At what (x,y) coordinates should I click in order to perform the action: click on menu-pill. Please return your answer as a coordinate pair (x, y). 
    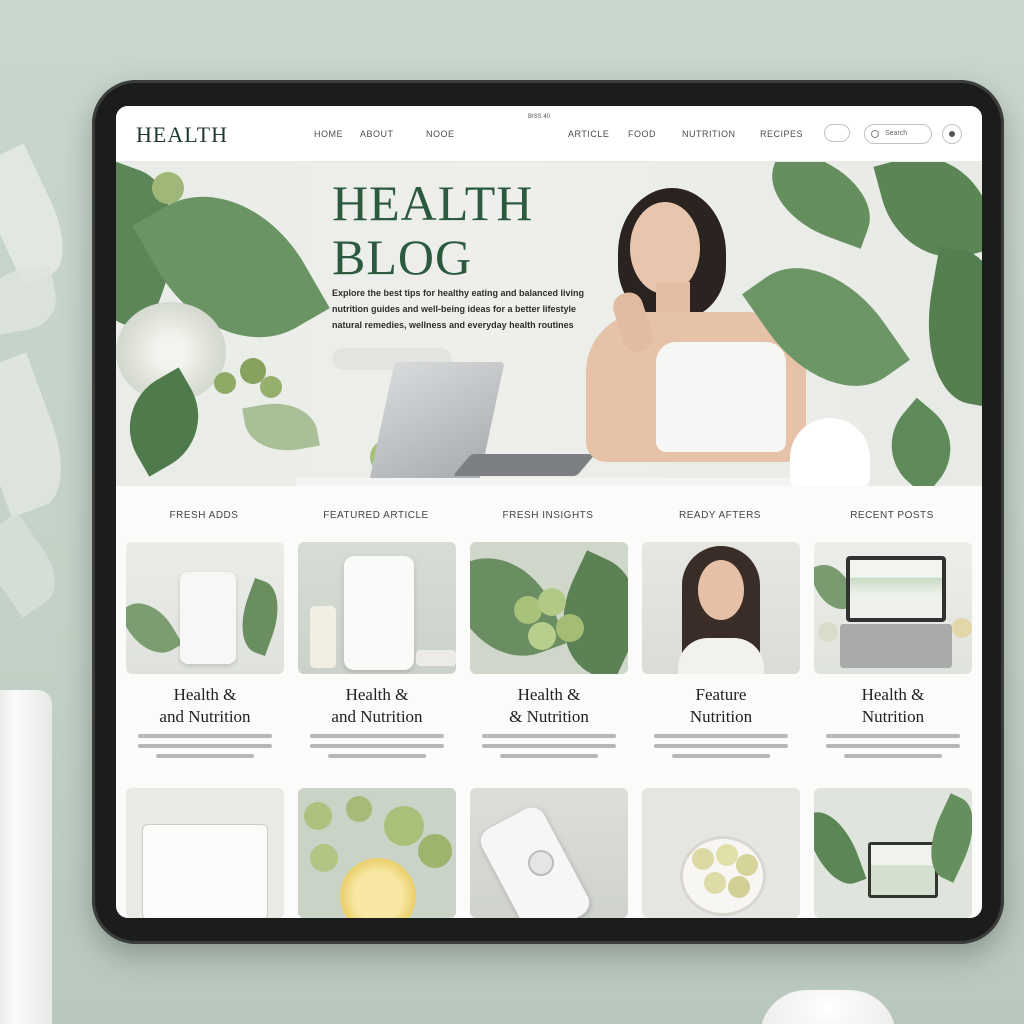
    Looking at the image, I should click on (837, 133).